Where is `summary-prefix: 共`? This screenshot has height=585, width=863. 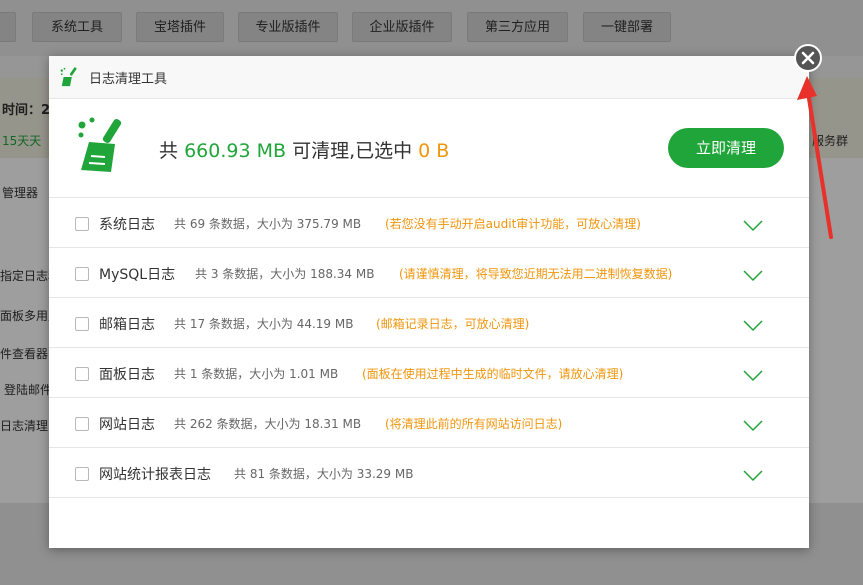
summary-prefix: 共 is located at coordinates (169, 151).